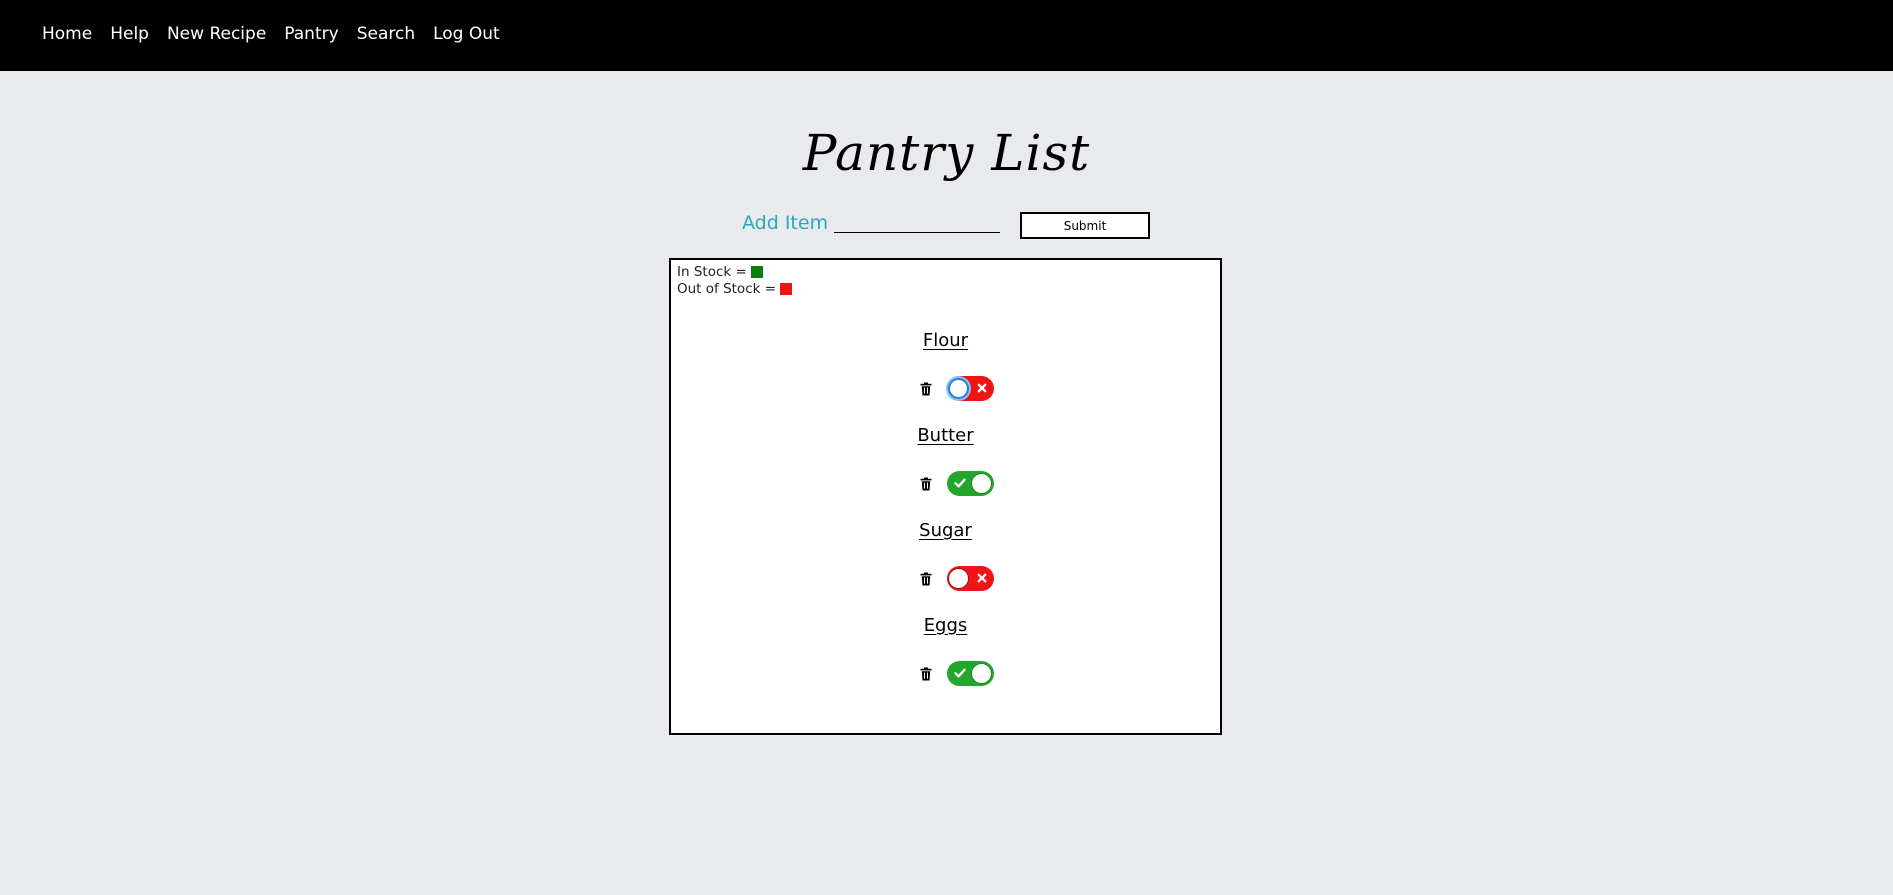 Image resolution: width=1893 pixels, height=895 pixels. What do you see at coordinates (945, 365) in the screenshot?
I see `pantry-item-flour: Flour` at bounding box center [945, 365].